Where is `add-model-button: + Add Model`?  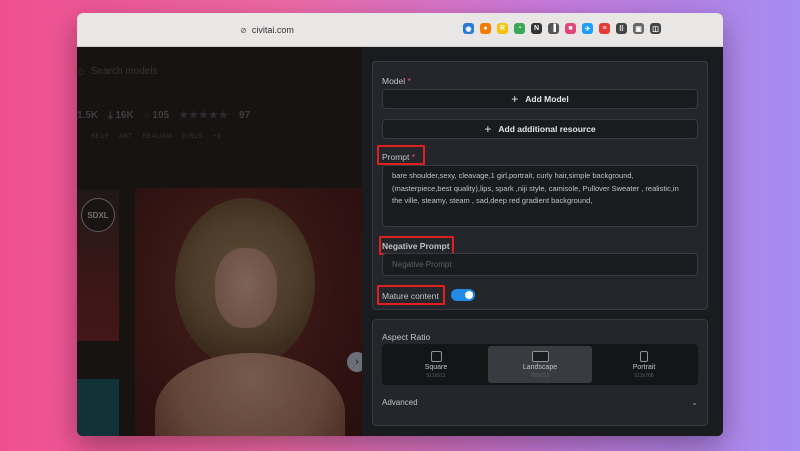 add-model-button: + Add Model is located at coordinates (540, 99).